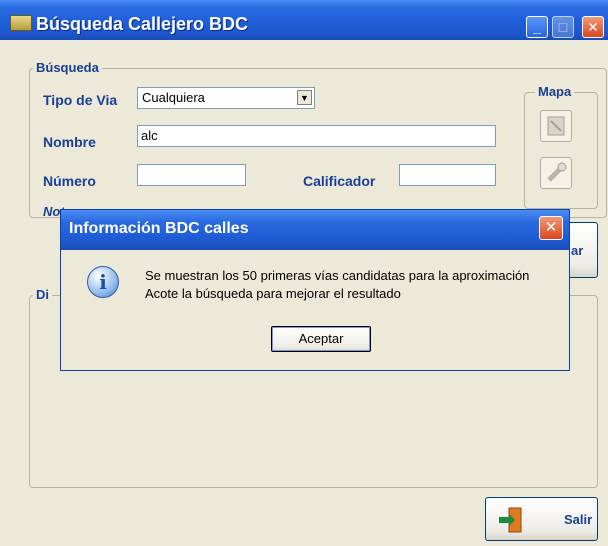 This screenshot has height=546, width=608. I want to click on maximize-button: □, so click(563, 27).